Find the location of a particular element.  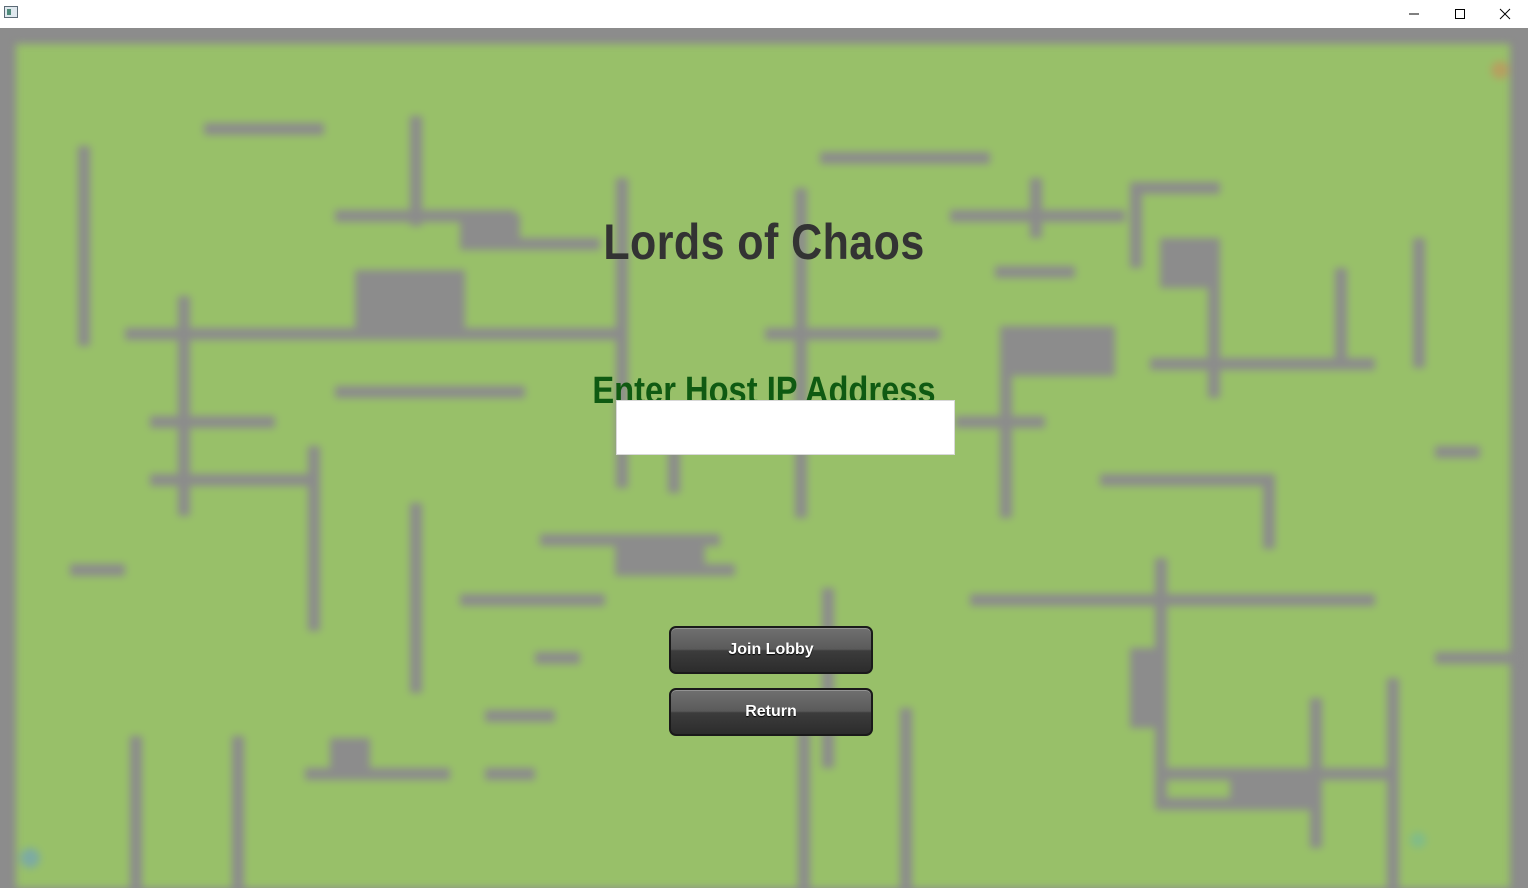

maximize-icon is located at coordinates (1460, 14).